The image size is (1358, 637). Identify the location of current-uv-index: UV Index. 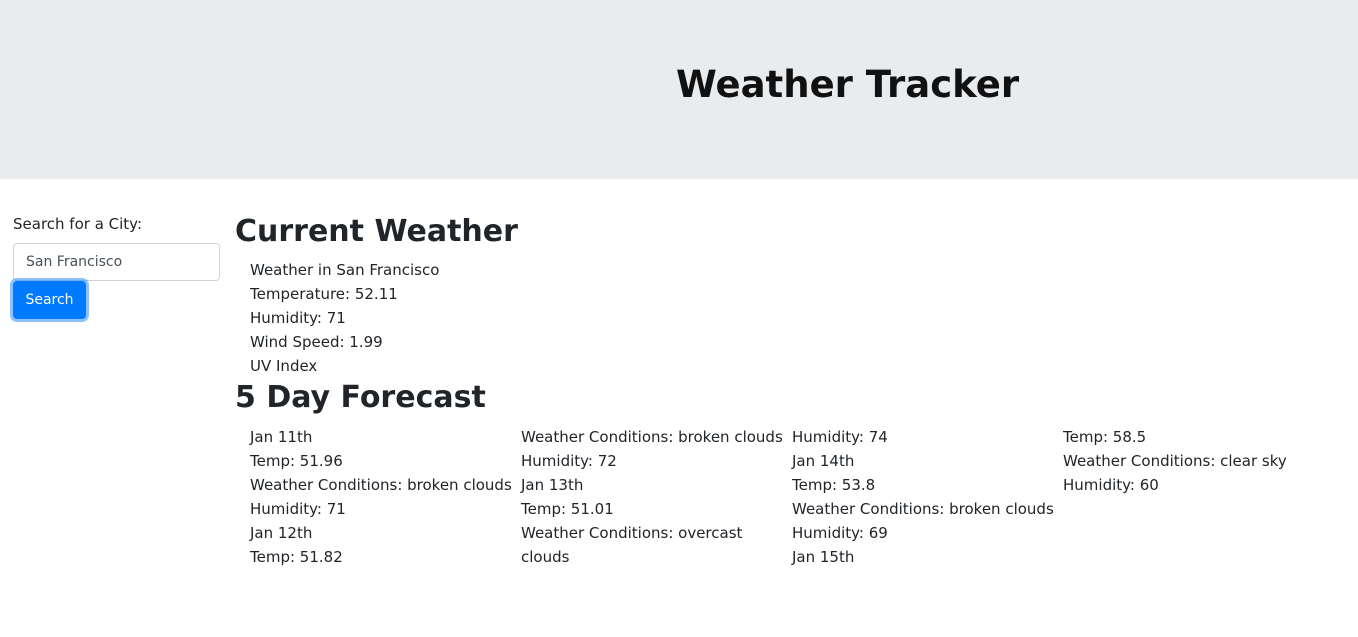
(284, 366).